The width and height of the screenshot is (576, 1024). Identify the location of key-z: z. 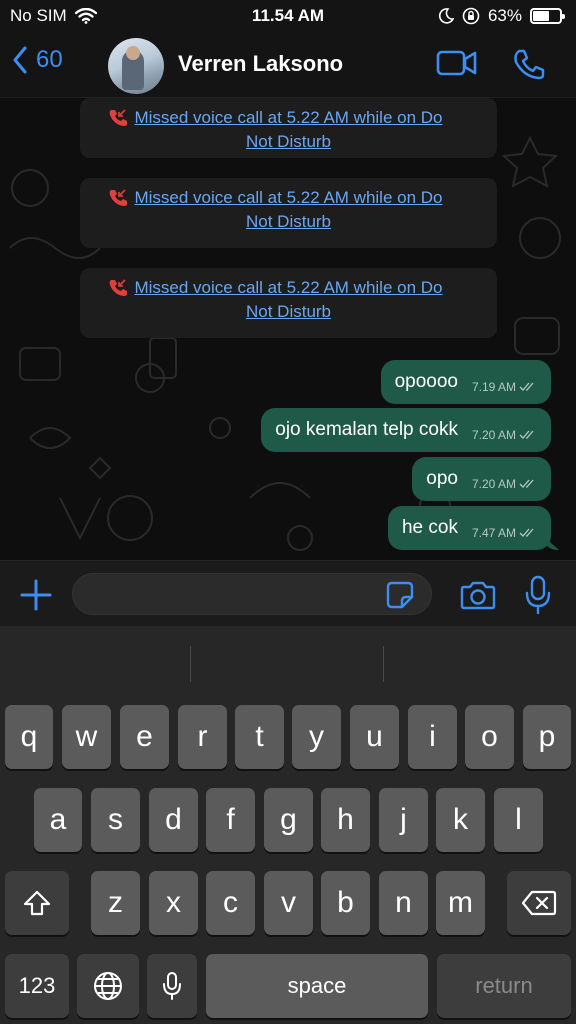
(115, 903).